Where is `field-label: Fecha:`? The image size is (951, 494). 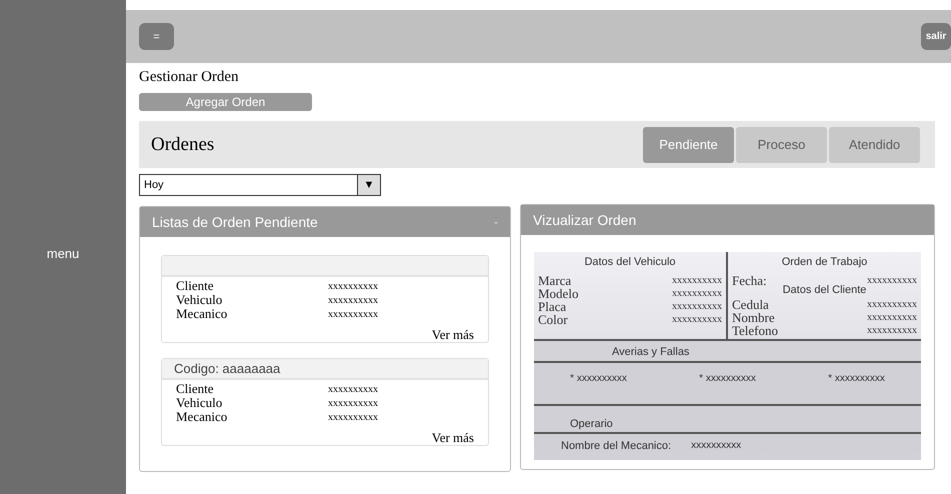
field-label: Fecha: is located at coordinates (749, 280).